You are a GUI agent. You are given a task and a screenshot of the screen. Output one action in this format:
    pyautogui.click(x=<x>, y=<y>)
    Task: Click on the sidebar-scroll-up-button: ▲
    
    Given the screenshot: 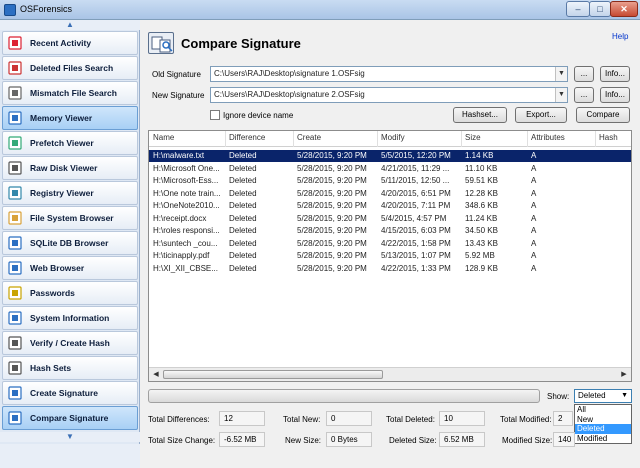 What is the action you would take?
    pyautogui.click(x=70, y=25)
    